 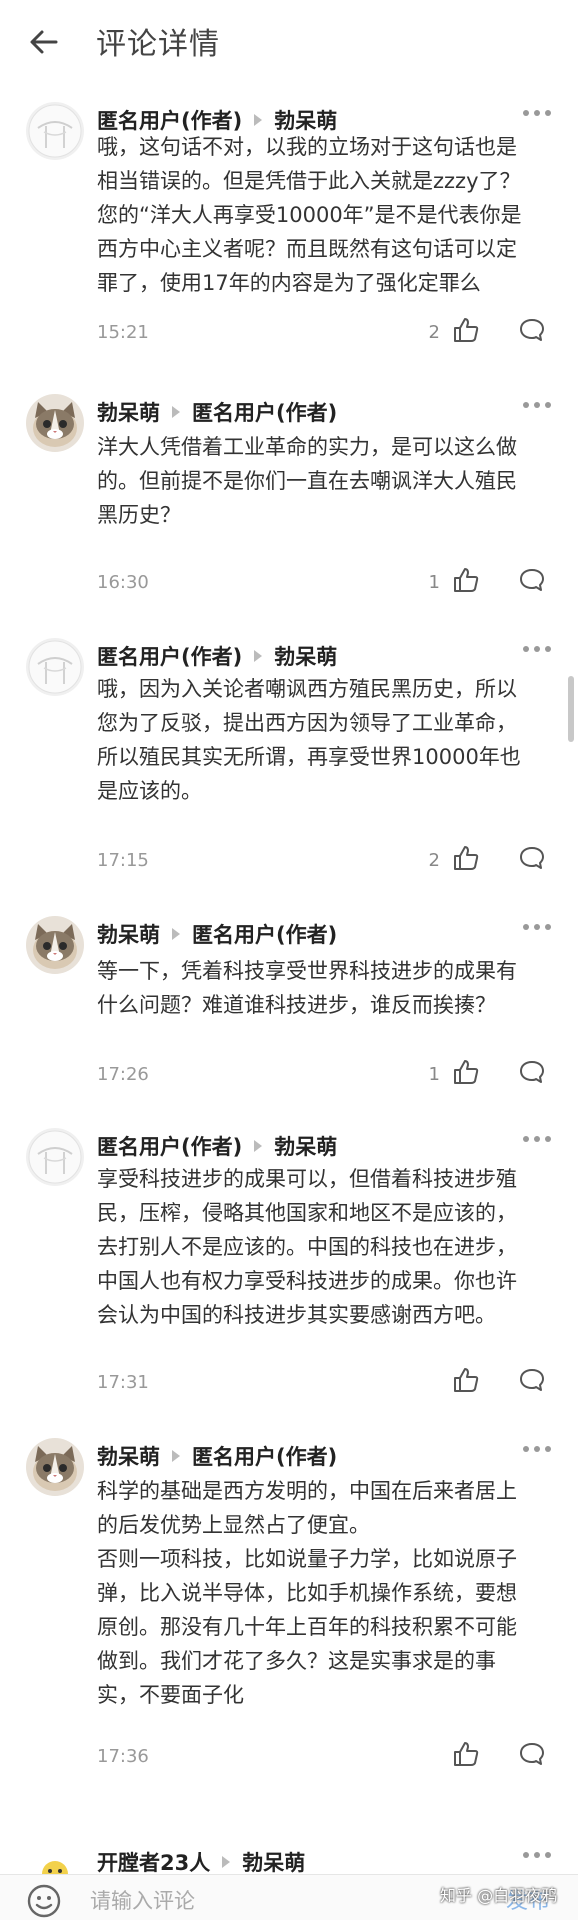 What do you see at coordinates (139, 515) in the screenshot?
I see `comment-text-line: 黑历史？` at bounding box center [139, 515].